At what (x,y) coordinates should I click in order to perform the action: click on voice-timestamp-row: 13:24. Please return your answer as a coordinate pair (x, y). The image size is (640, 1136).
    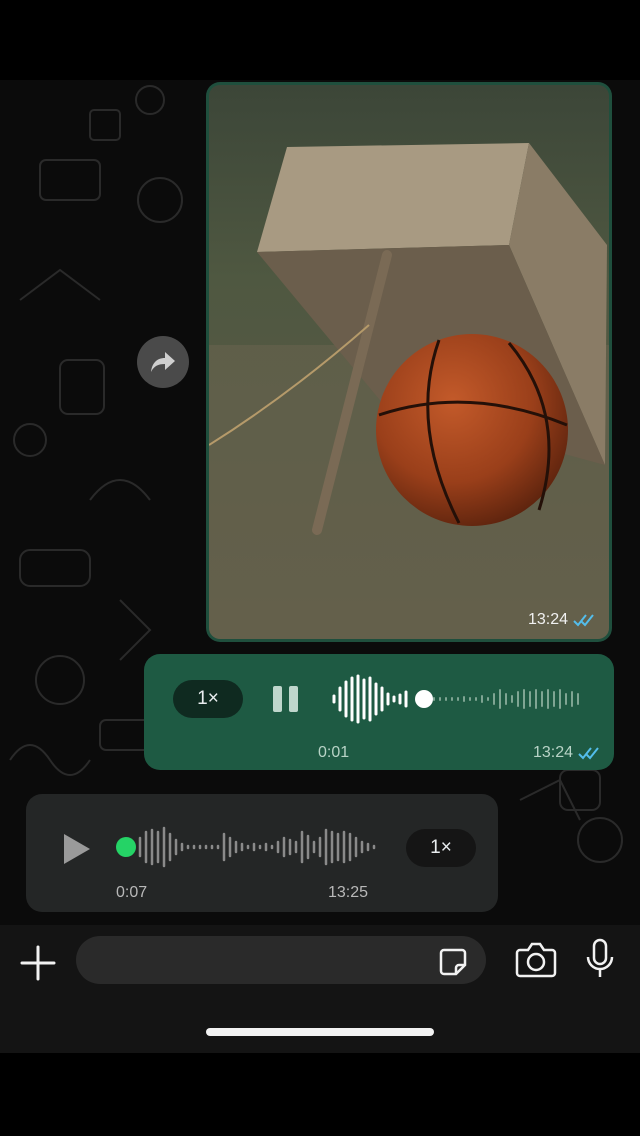
    Looking at the image, I should click on (566, 753).